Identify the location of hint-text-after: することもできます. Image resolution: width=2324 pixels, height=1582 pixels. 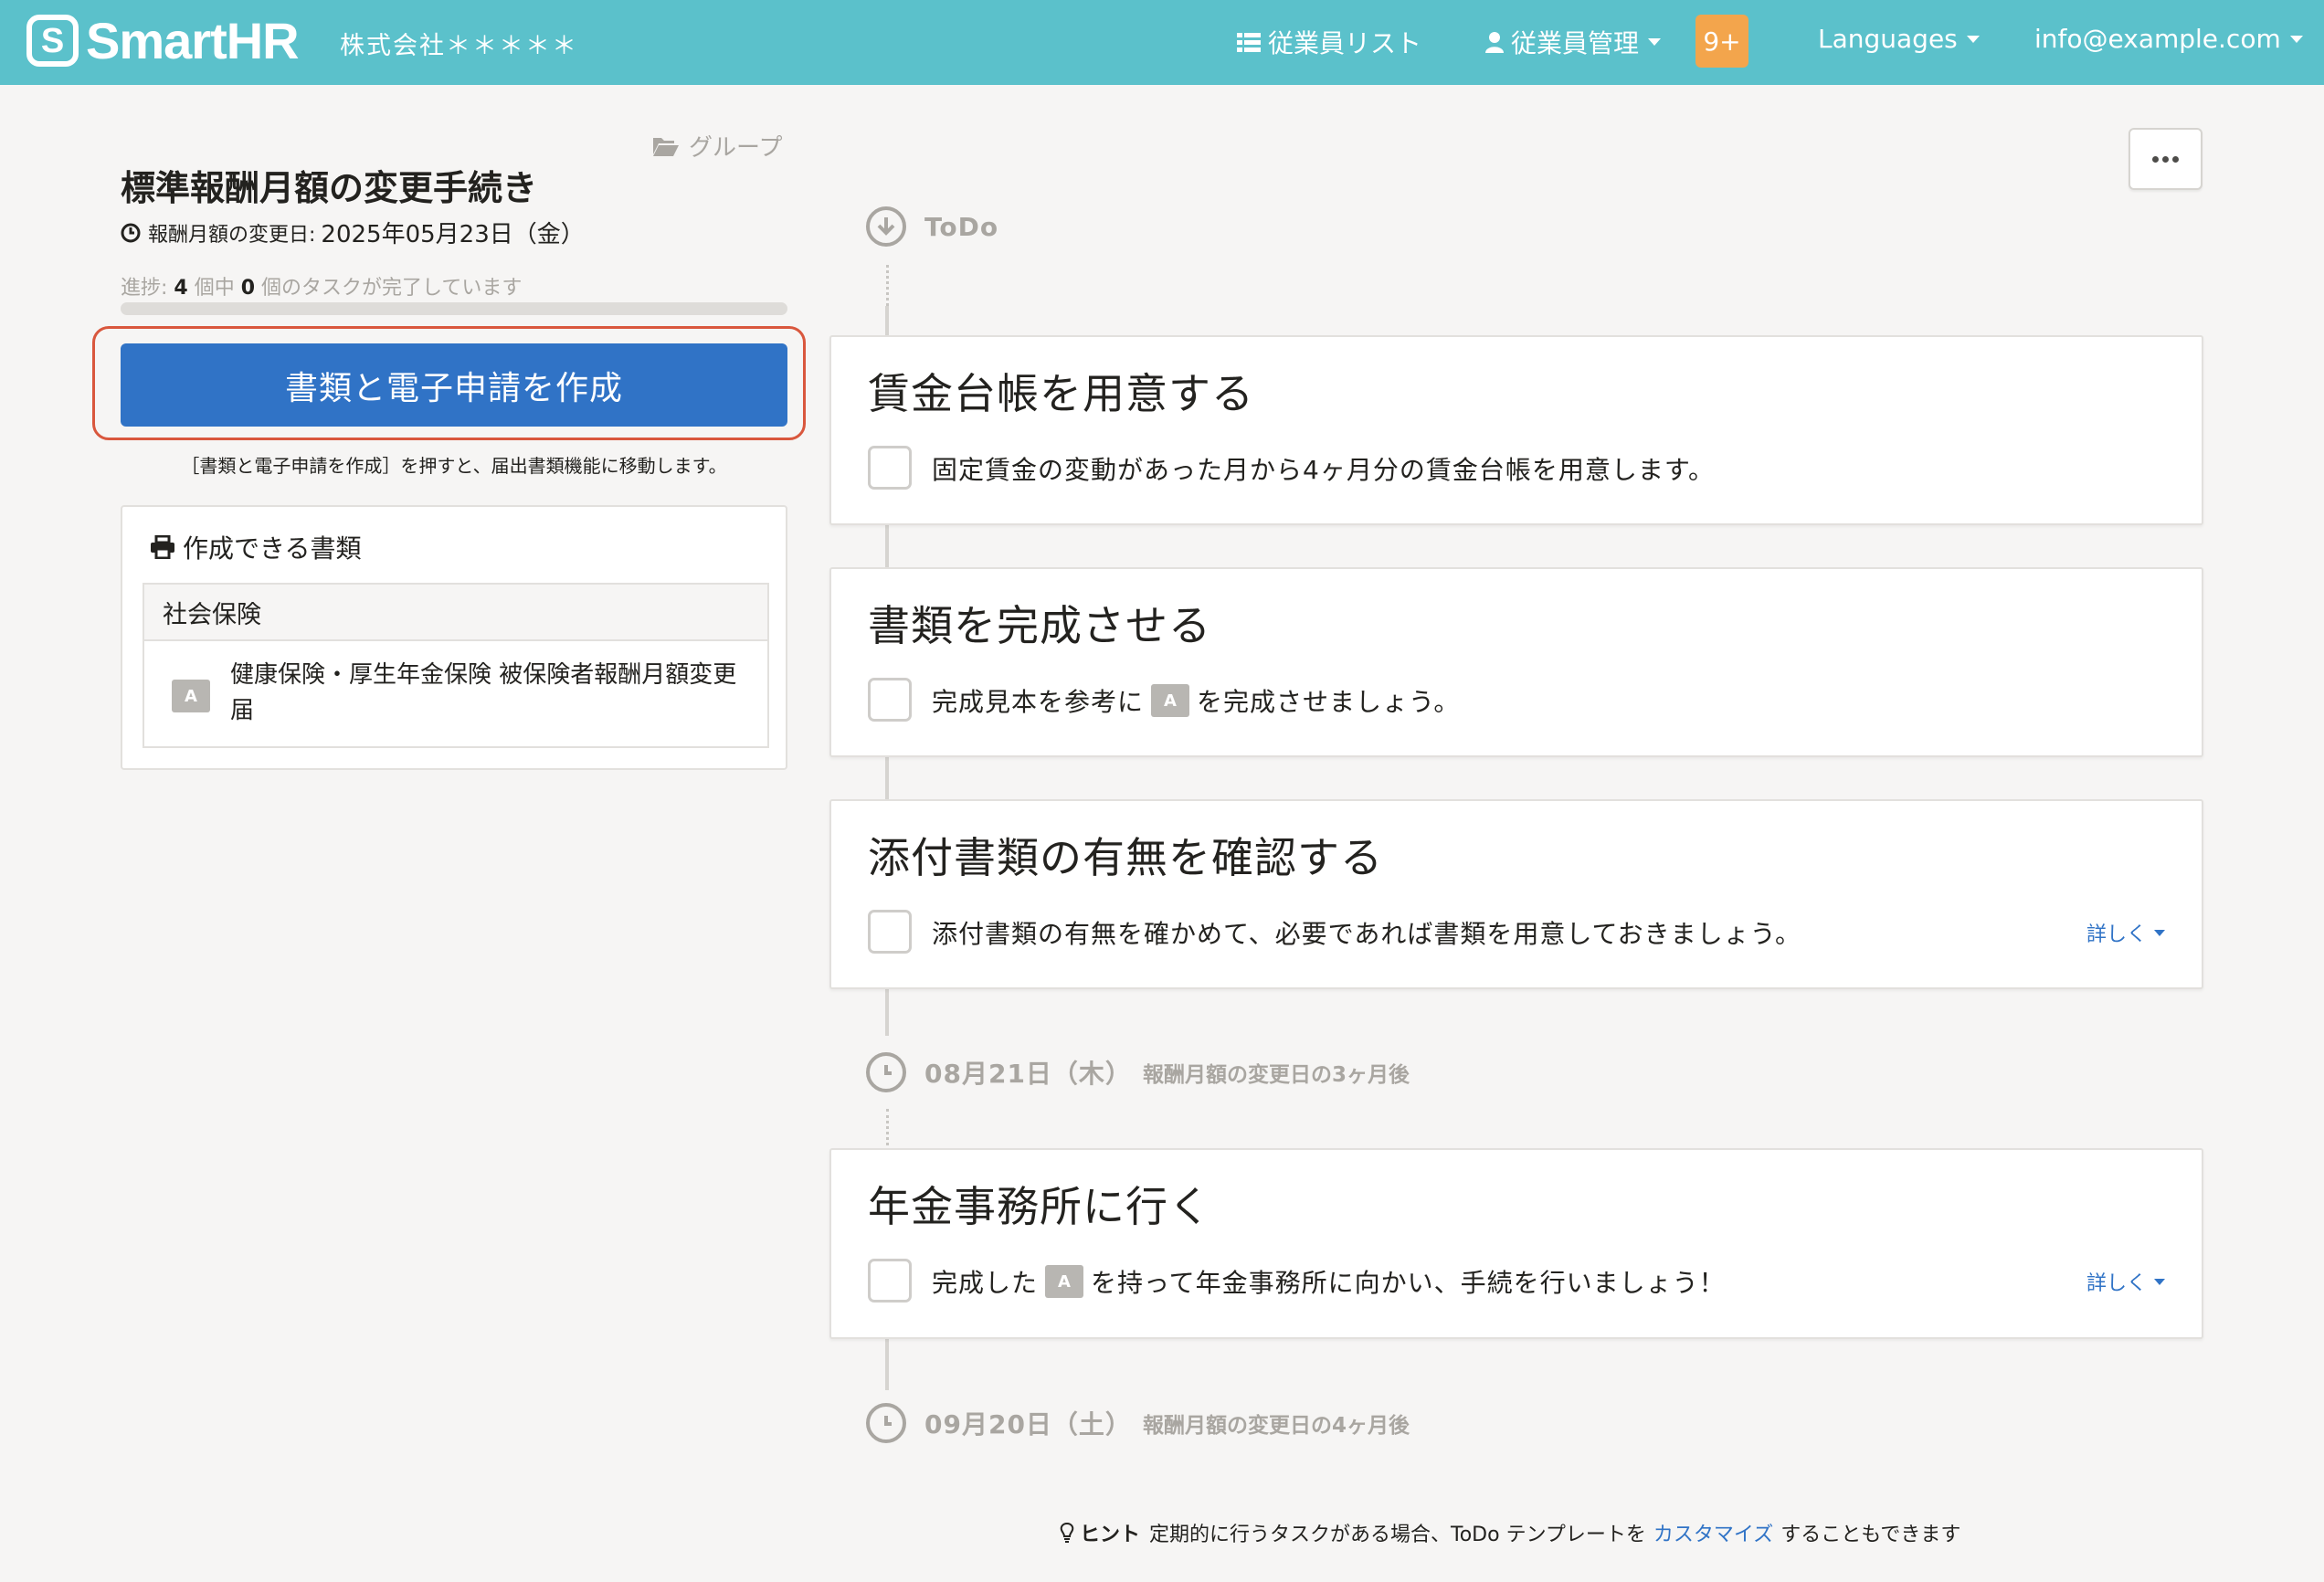
(1870, 1535).